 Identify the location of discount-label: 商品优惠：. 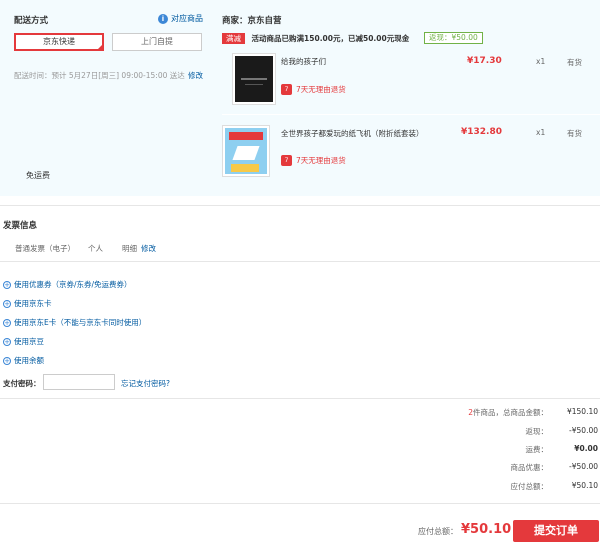
(529, 467).